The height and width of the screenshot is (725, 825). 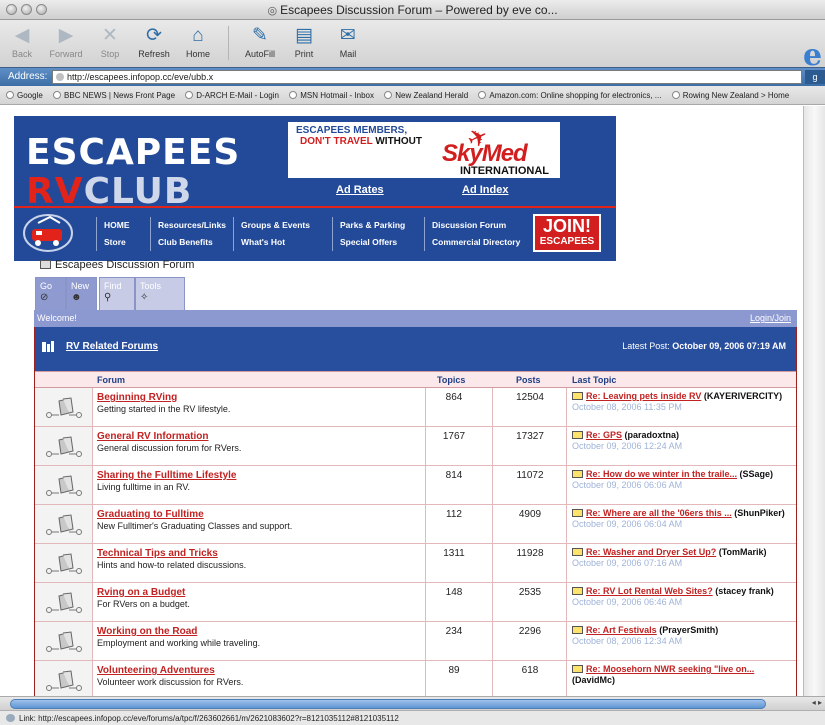 What do you see at coordinates (153, 436) in the screenshot?
I see `forum-name-link: General RV Information` at bounding box center [153, 436].